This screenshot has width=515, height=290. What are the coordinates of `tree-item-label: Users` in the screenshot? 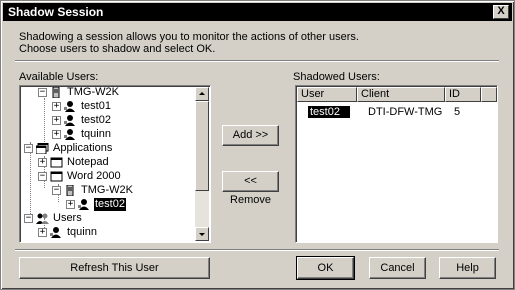 It's located at (67, 218).